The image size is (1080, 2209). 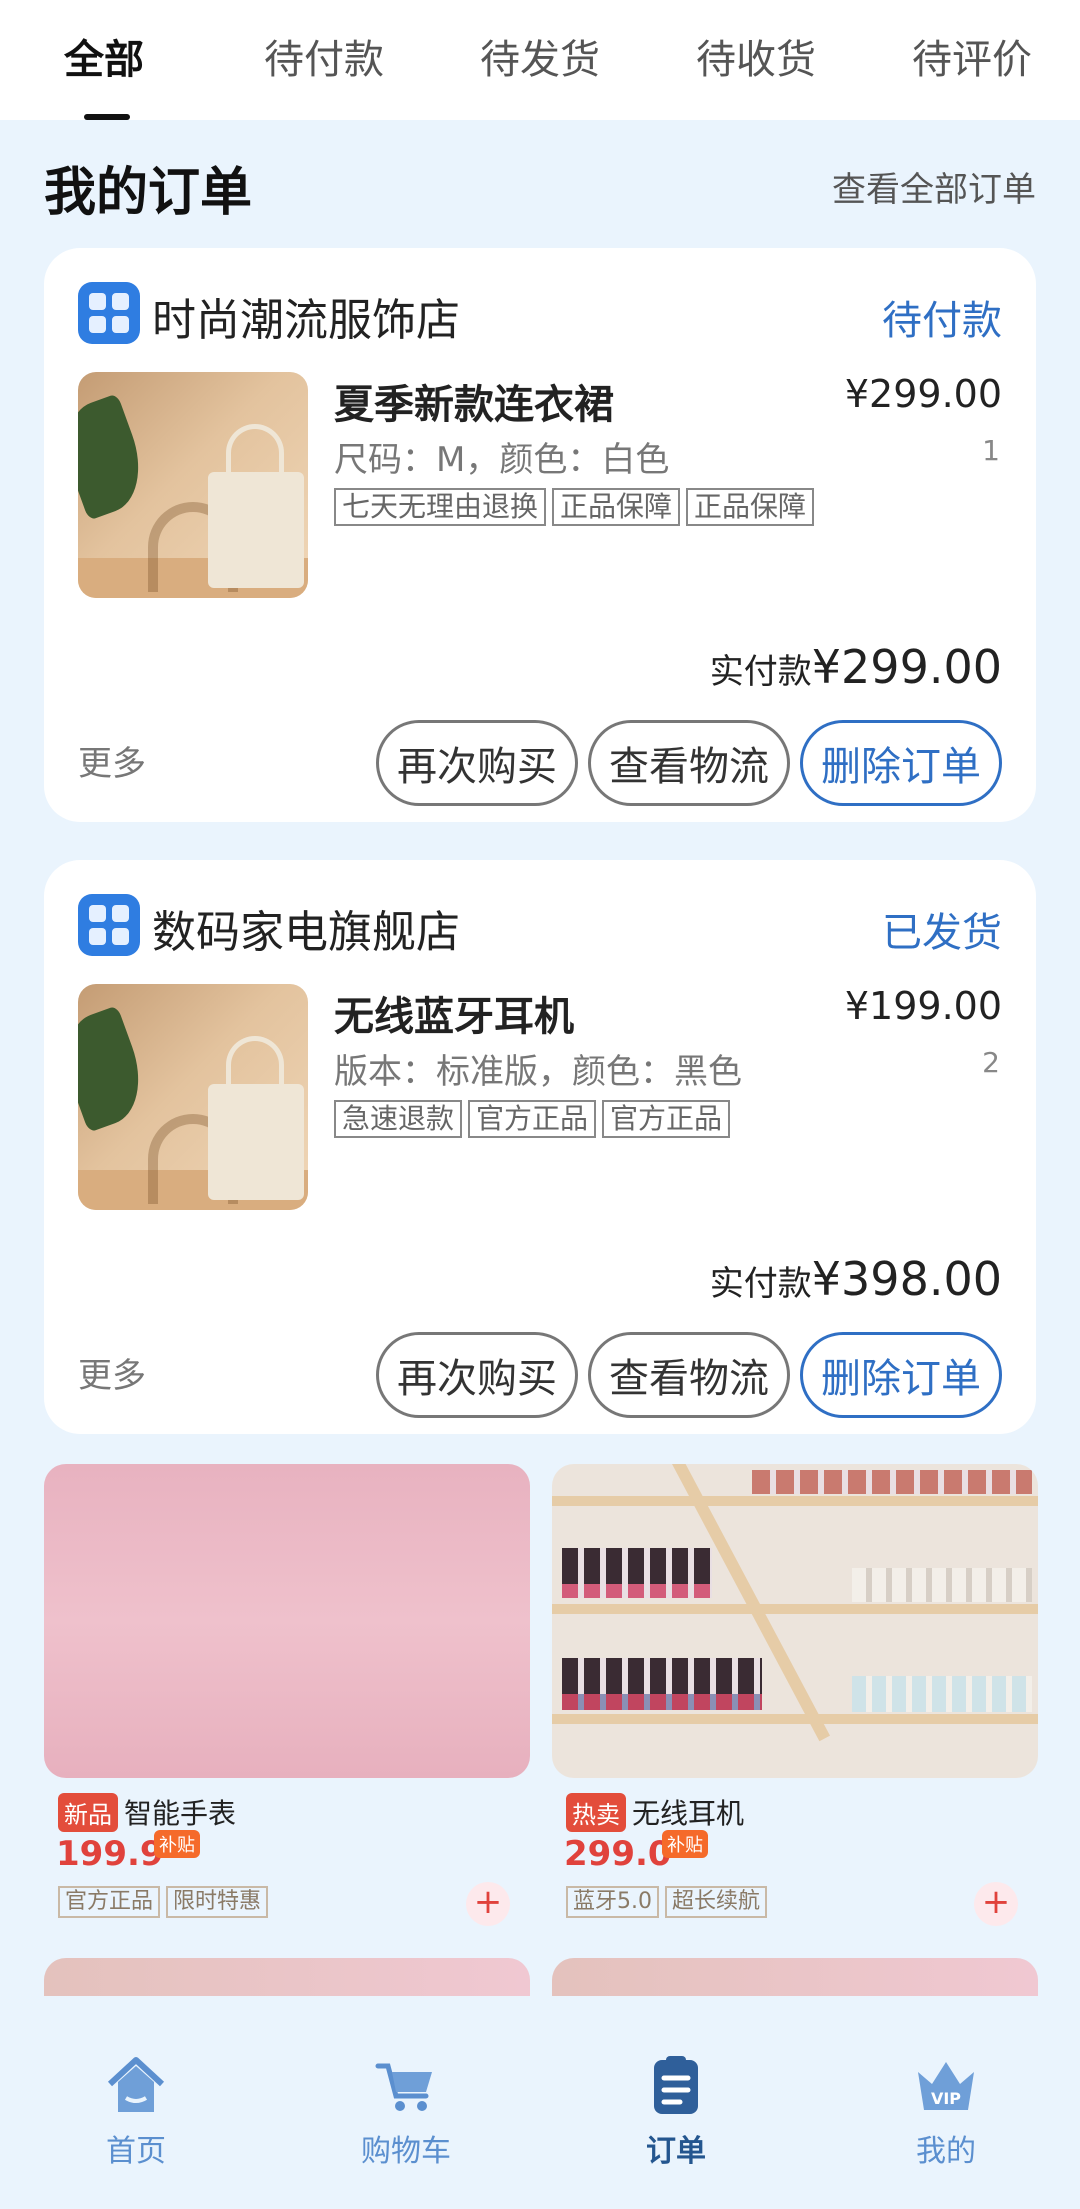 I want to click on page-title: 我的订单, so click(x=148, y=193).